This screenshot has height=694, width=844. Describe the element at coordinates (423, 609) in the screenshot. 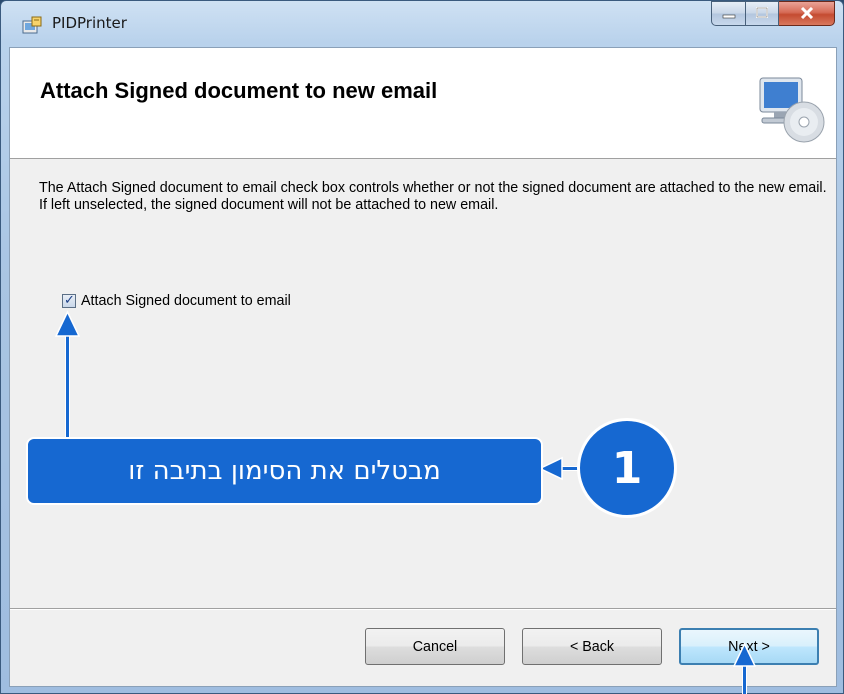

I see `footer-divider` at that location.